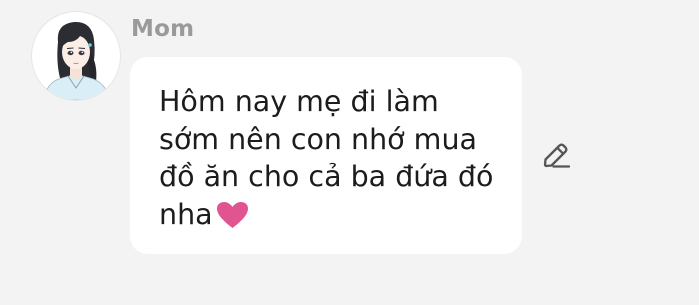  Describe the element at coordinates (163, 29) in the screenshot. I see `sender-name: Mom` at that location.